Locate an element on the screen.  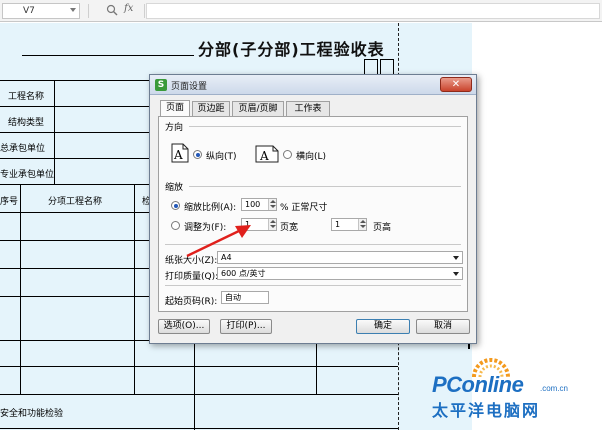
cell-reference: V7 is located at coordinates (29, 11).